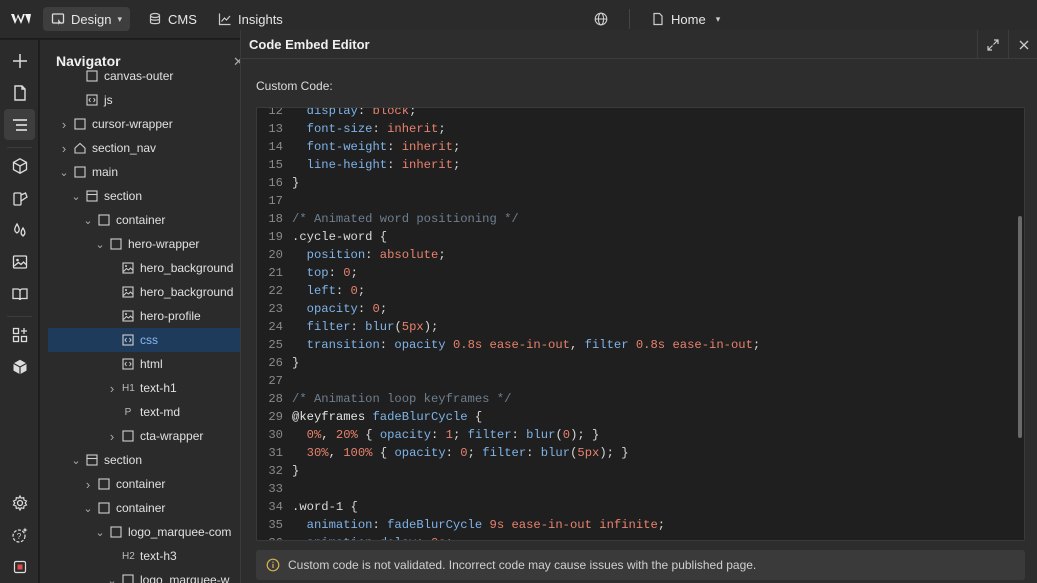  I want to click on help-button: ?, so click(19, 534).